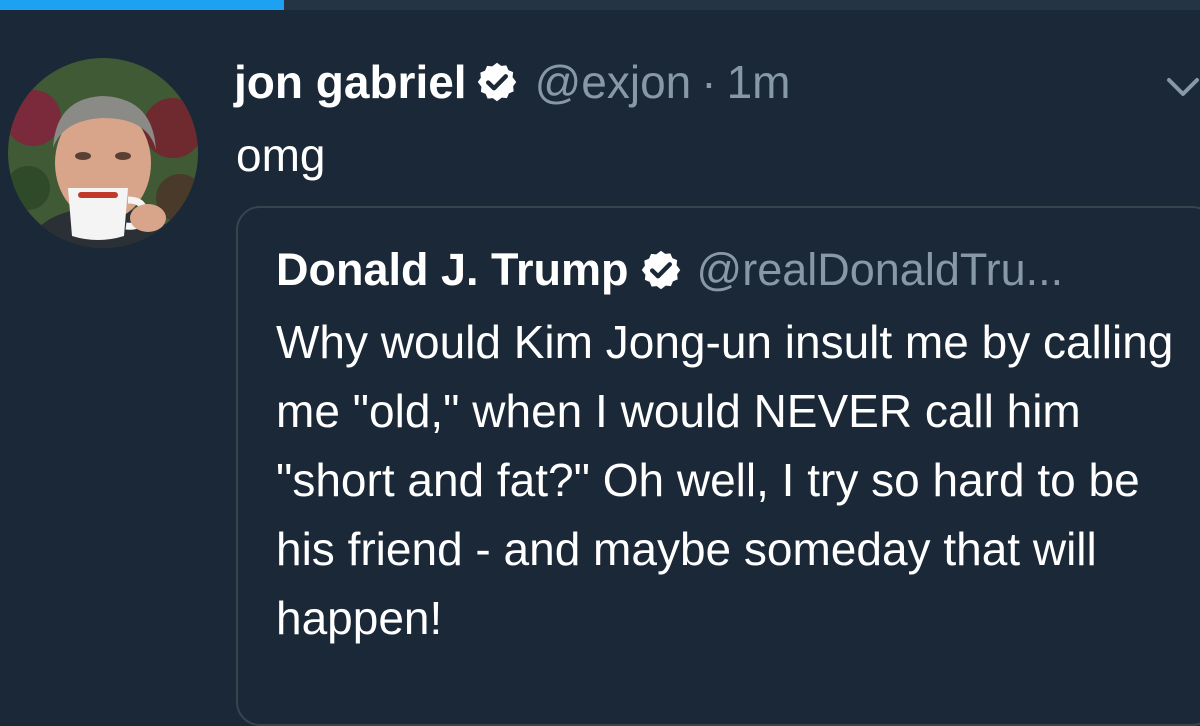 The height and width of the screenshot is (726, 1200). I want to click on author-name: jon gabriel, so click(350, 82).